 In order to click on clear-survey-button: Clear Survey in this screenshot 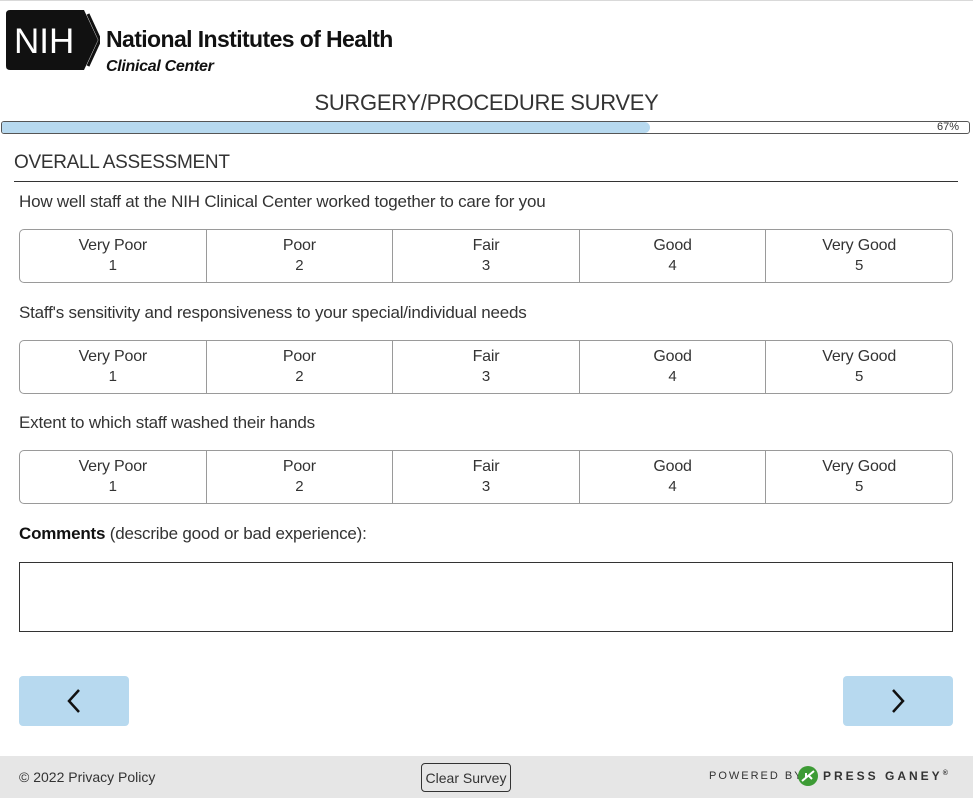, I will do `click(466, 777)`.